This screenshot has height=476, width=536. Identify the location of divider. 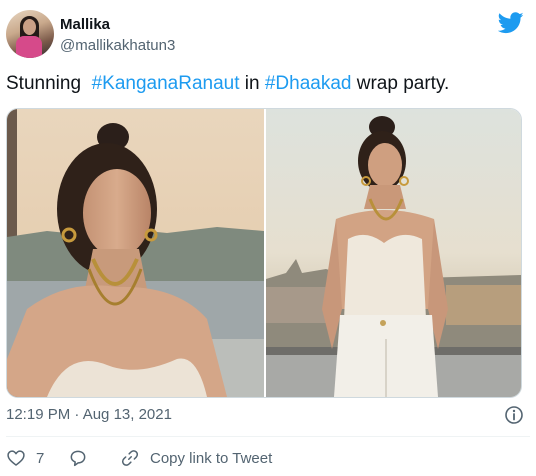
(268, 436).